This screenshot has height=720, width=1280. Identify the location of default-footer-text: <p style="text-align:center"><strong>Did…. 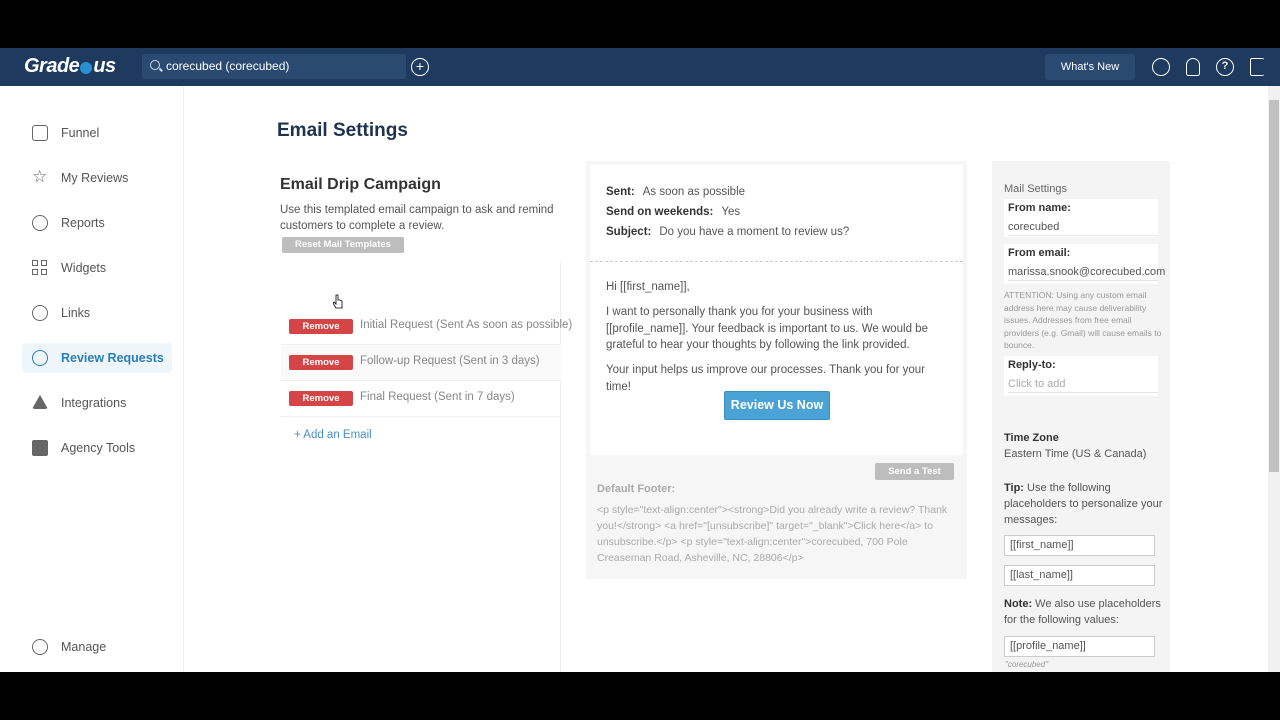
(778, 534).